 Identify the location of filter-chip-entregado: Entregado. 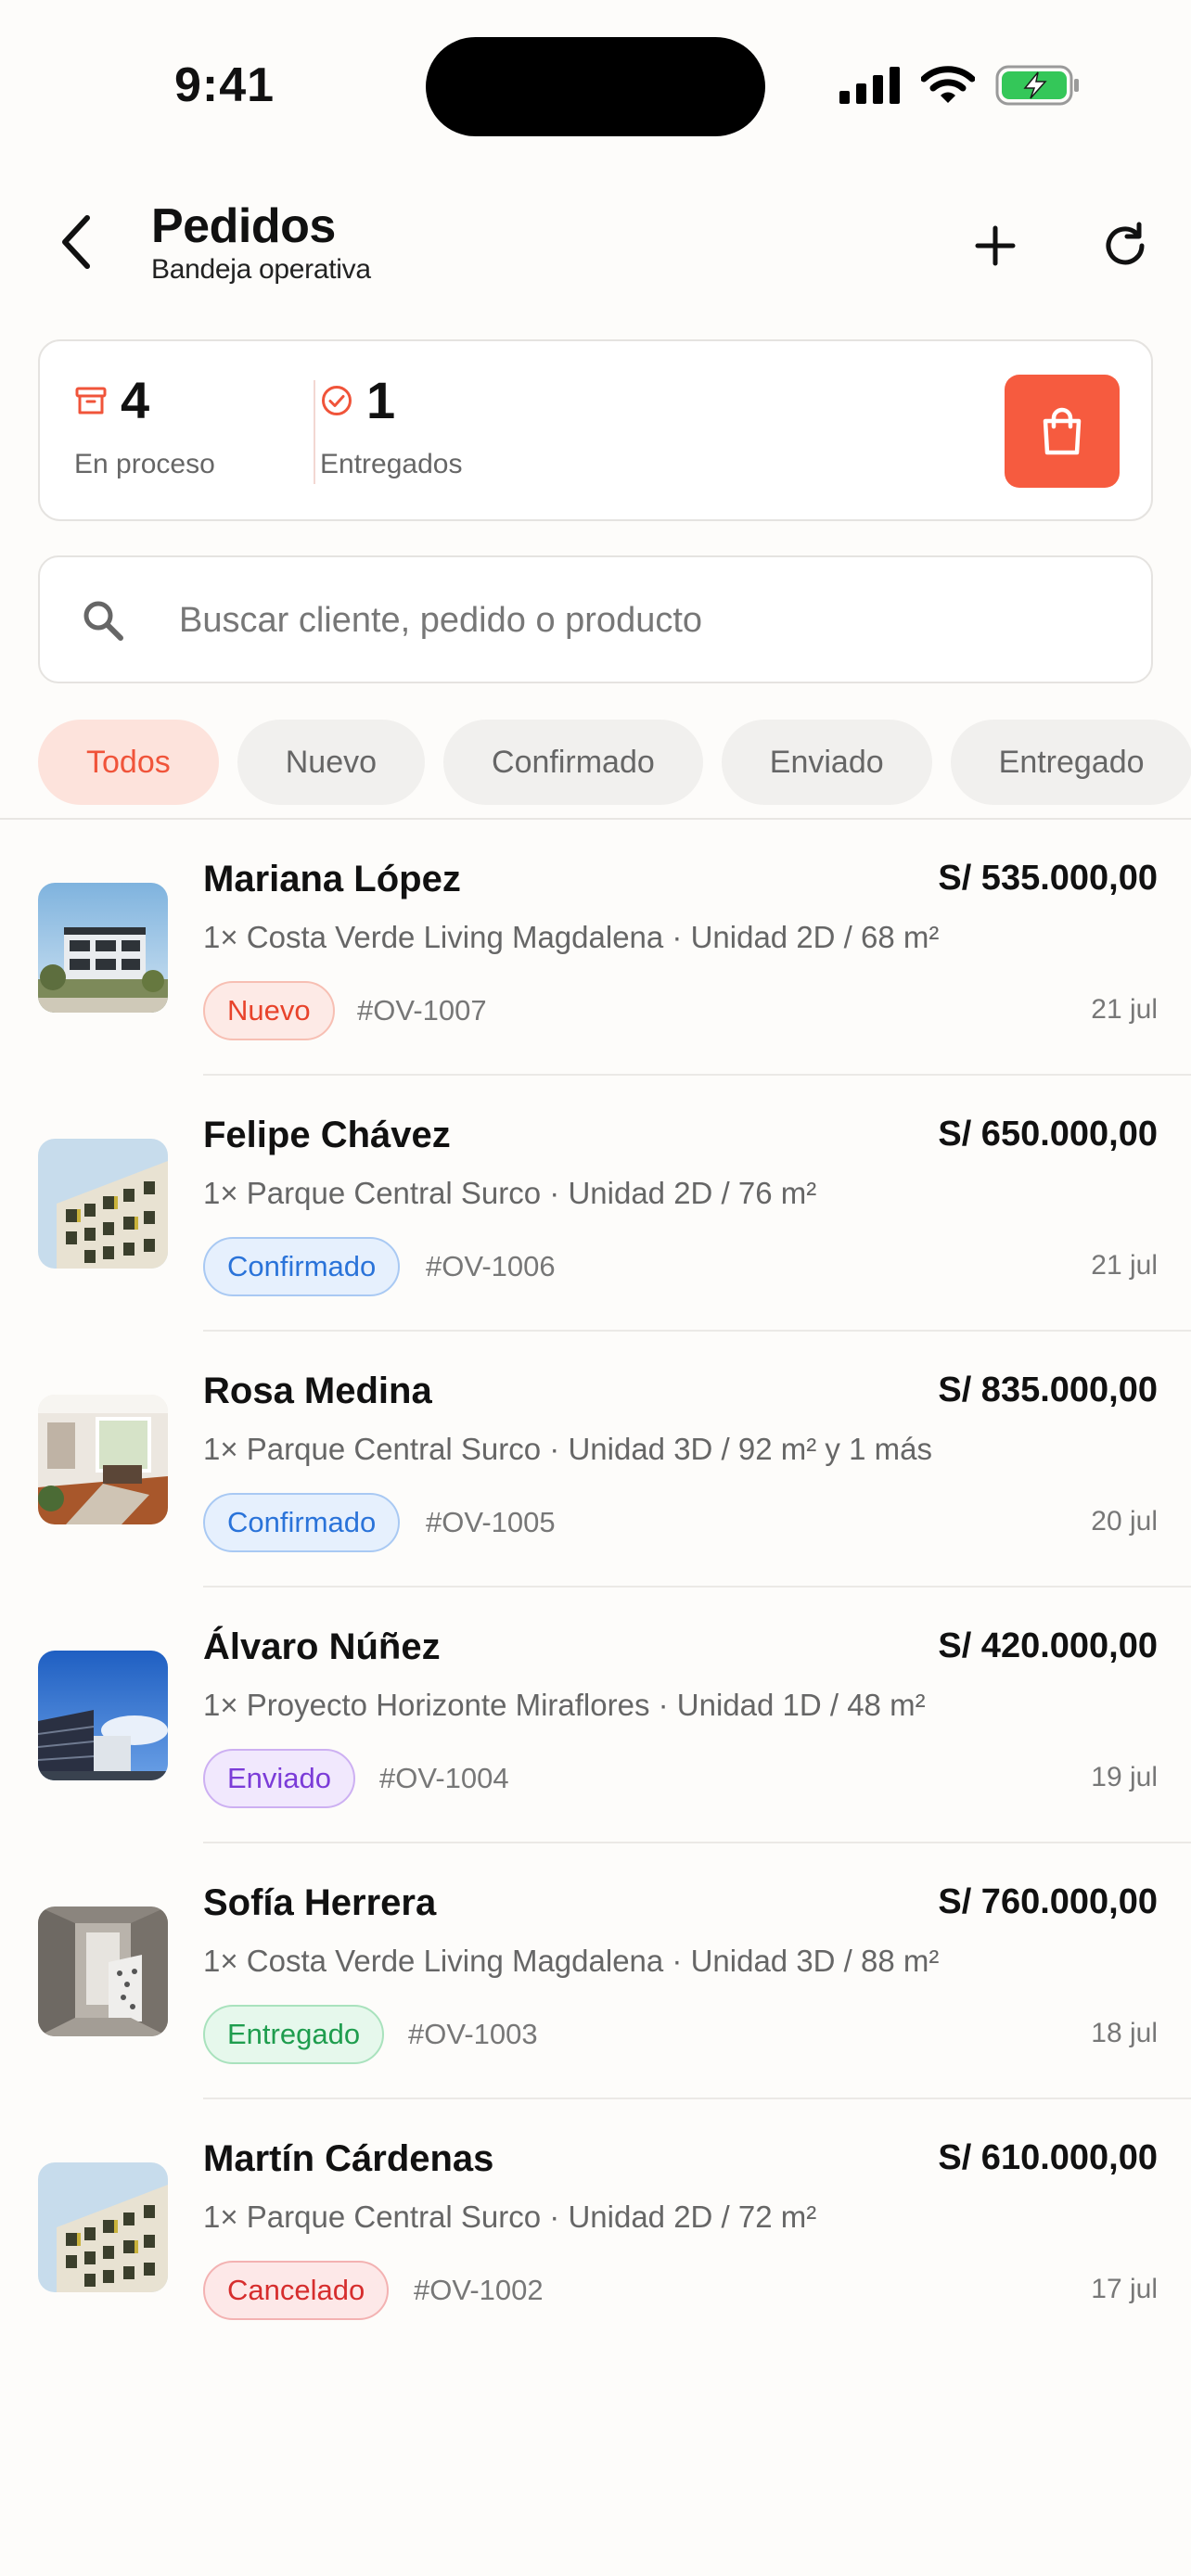
(1070, 762).